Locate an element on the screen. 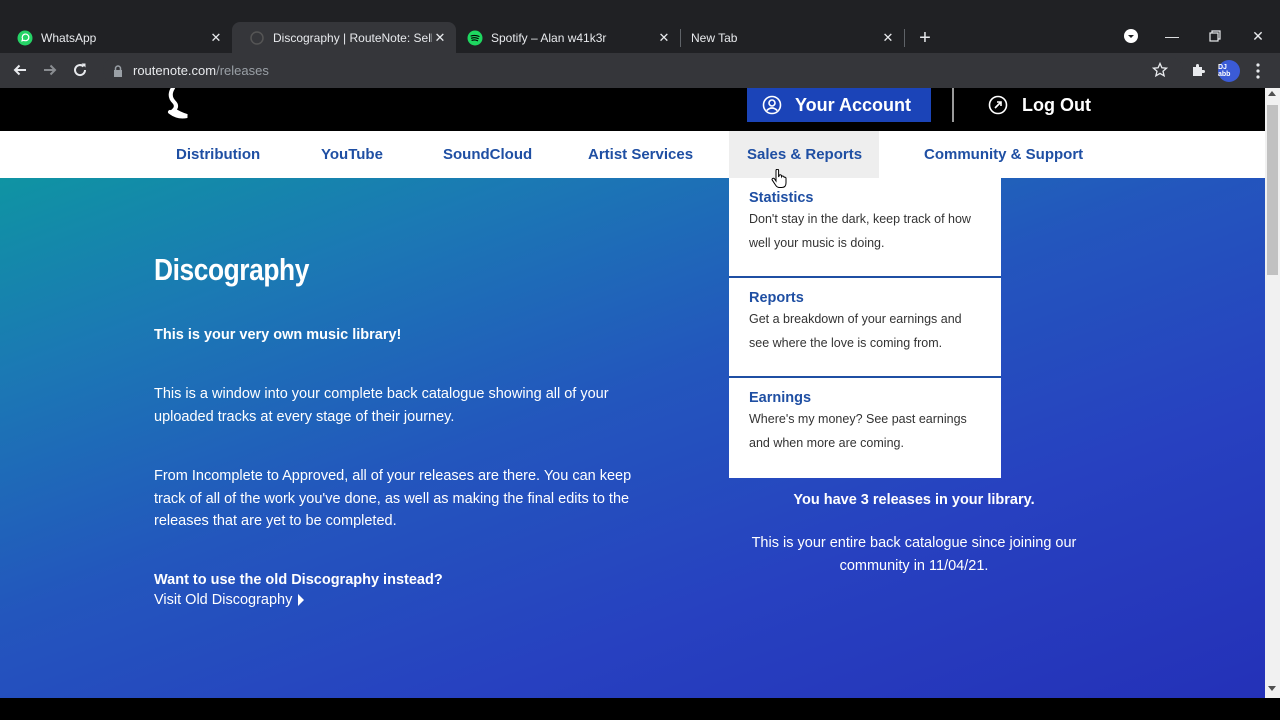 Image resolution: width=1280 pixels, height=720 pixels. profile-avatar: DJ abb is located at coordinates (1229, 71).